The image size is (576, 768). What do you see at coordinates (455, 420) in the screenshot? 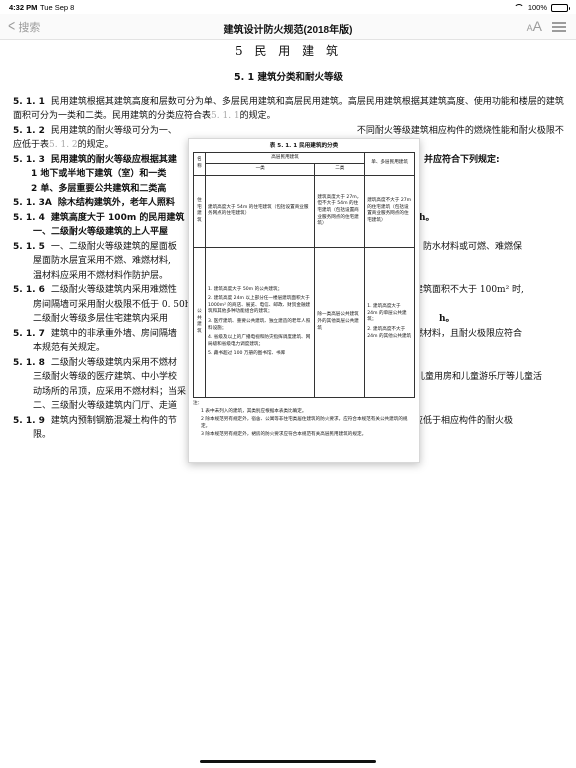
I see `clause-text: 限不应低于相应构件的耐火极` at bounding box center [455, 420].